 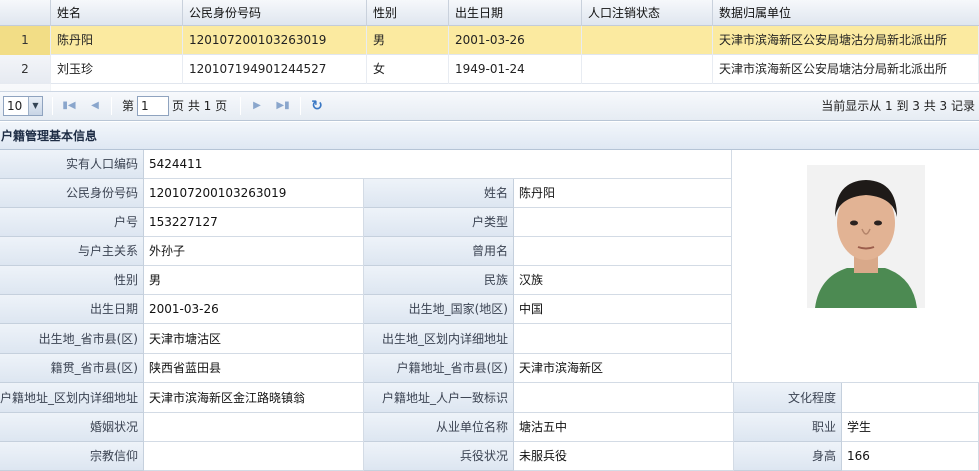 What do you see at coordinates (72, 368) in the screenshot?
I see `native-place-label: 籍贯_省市县(区)` at bounding box center [72, 368].